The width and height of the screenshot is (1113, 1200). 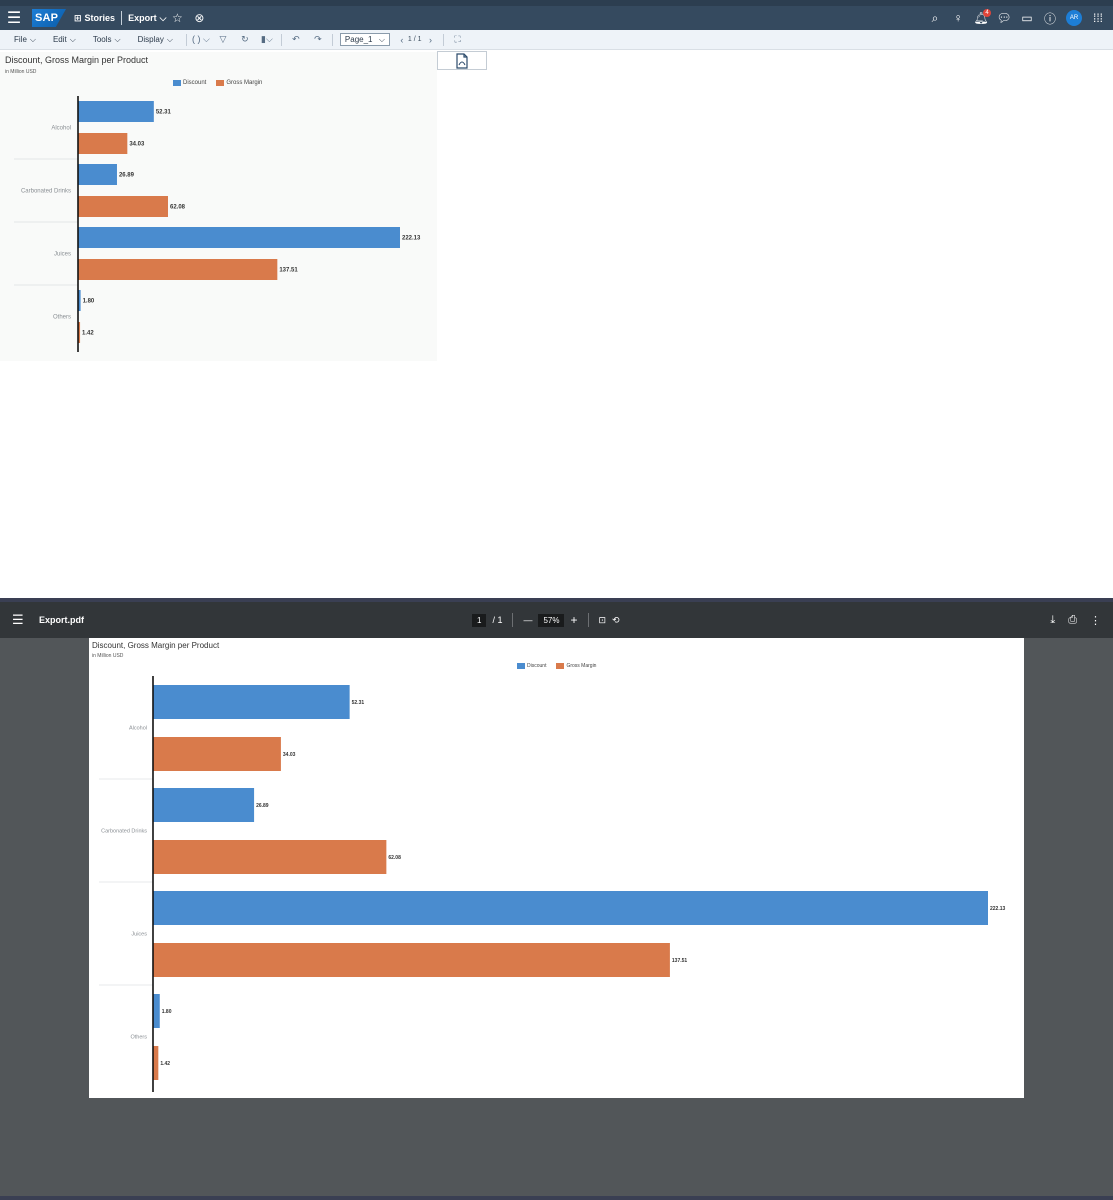 I want to click on page-select: Page_1 ⌵, so click(x=364, y=39).